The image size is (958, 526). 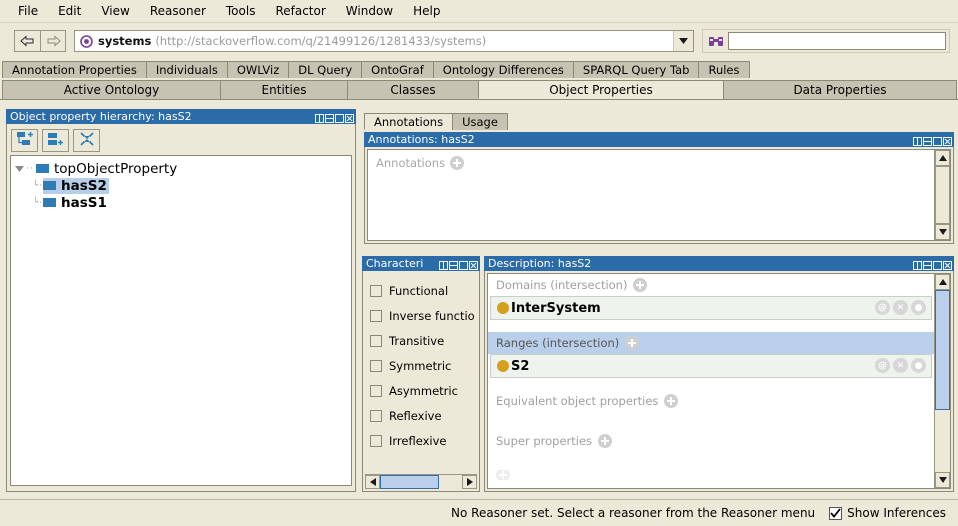 I want to click on menu-item-file: File, so click(x=28, y=11).